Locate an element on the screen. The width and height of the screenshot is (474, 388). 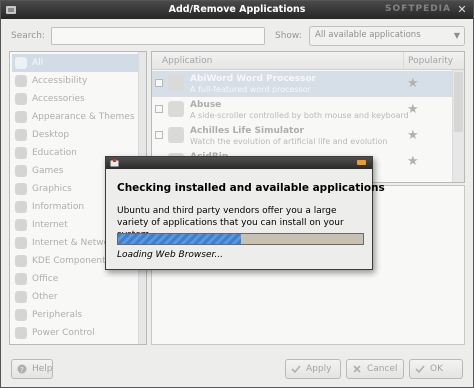
close-icon: ✕ is located at coordinates (462, 10).